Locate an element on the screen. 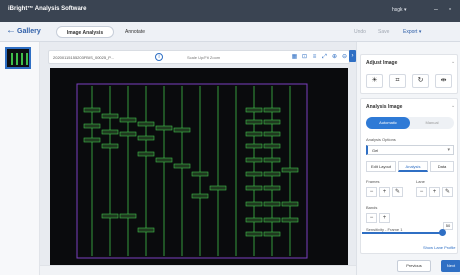  maximize-icon: ▫ is located at coordinates (450, 10).